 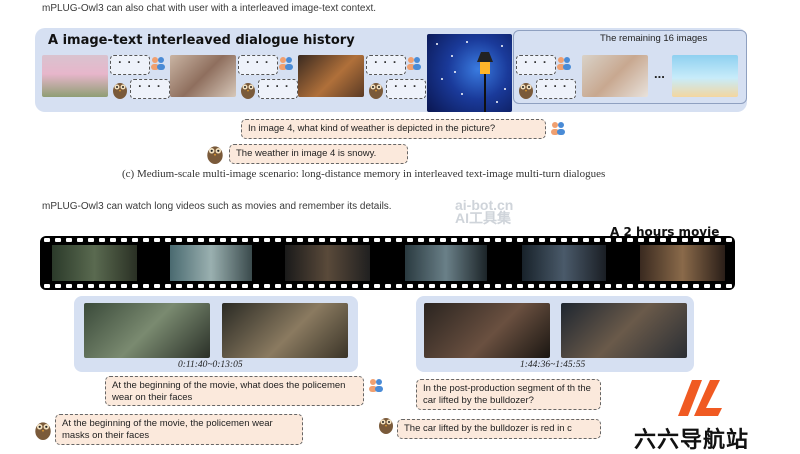 I want to click on film-strip, so click(x=387, y=263).